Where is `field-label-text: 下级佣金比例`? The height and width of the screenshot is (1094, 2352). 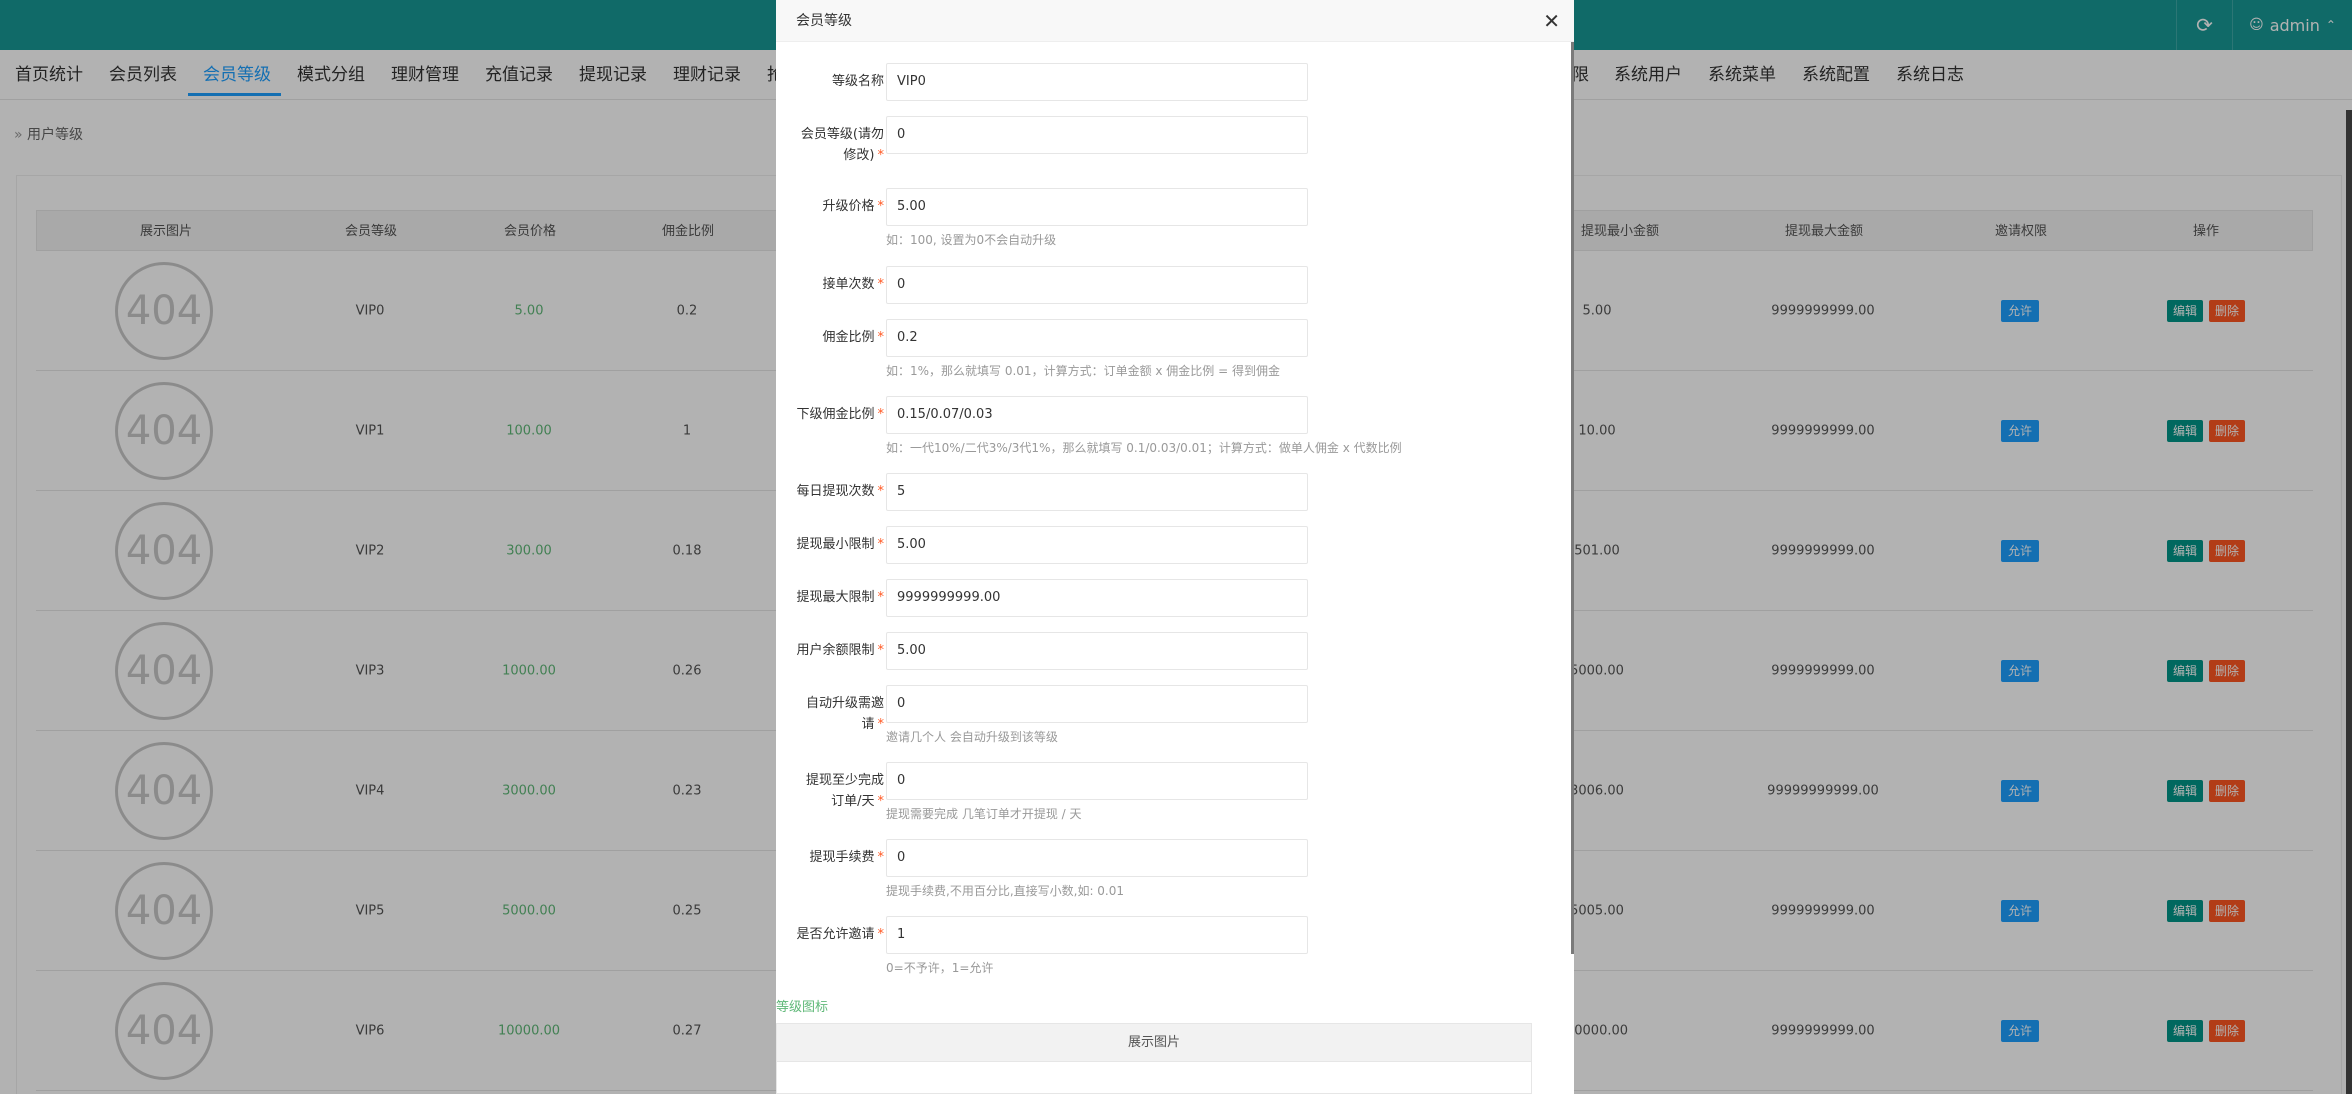 field-label-text: 下级佣金比例 is located at coordinates (835, 414).